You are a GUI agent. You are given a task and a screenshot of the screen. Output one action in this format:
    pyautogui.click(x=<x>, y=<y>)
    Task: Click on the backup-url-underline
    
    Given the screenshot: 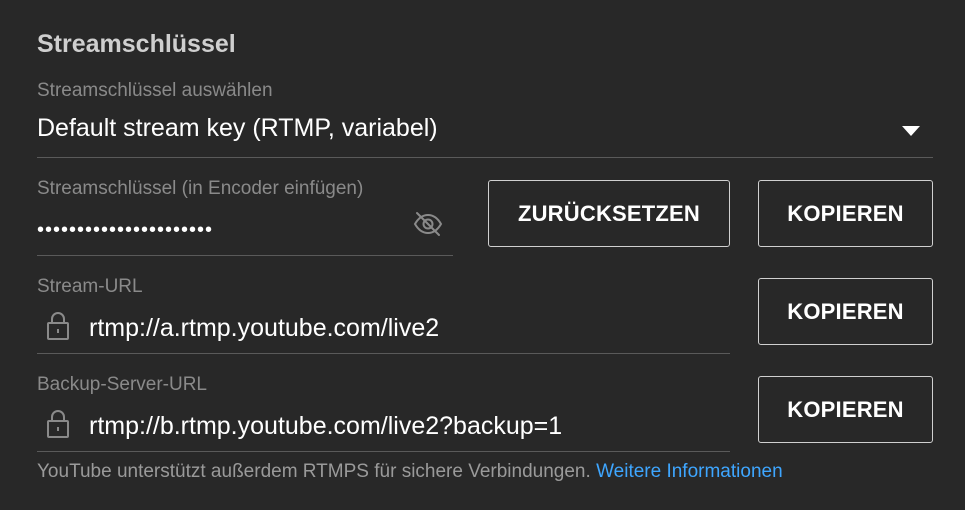 What is the action you would take?
    pyautogui.click(x=383, y=451)
    